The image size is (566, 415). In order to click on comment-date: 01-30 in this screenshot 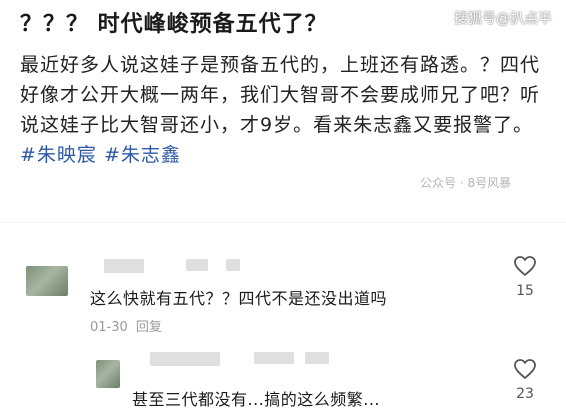, I will do `click(109, 327)`.